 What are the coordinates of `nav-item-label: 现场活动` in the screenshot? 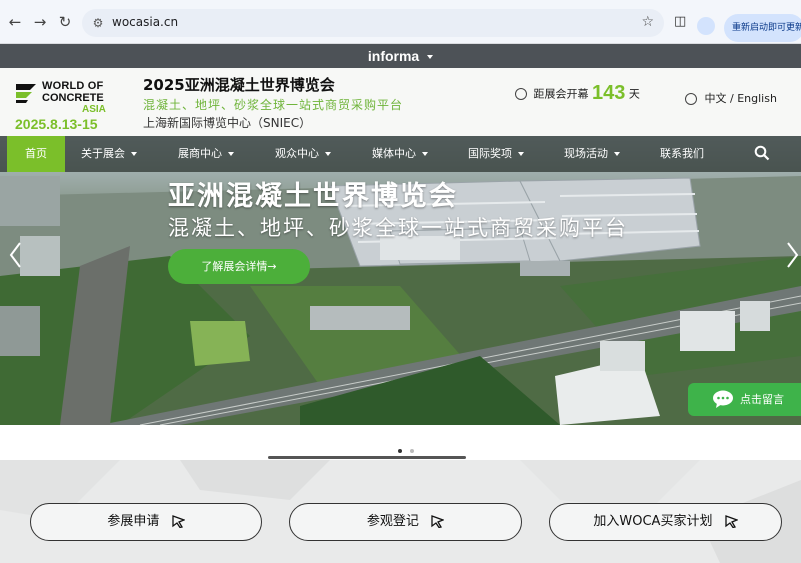 It's located at (586, 153).